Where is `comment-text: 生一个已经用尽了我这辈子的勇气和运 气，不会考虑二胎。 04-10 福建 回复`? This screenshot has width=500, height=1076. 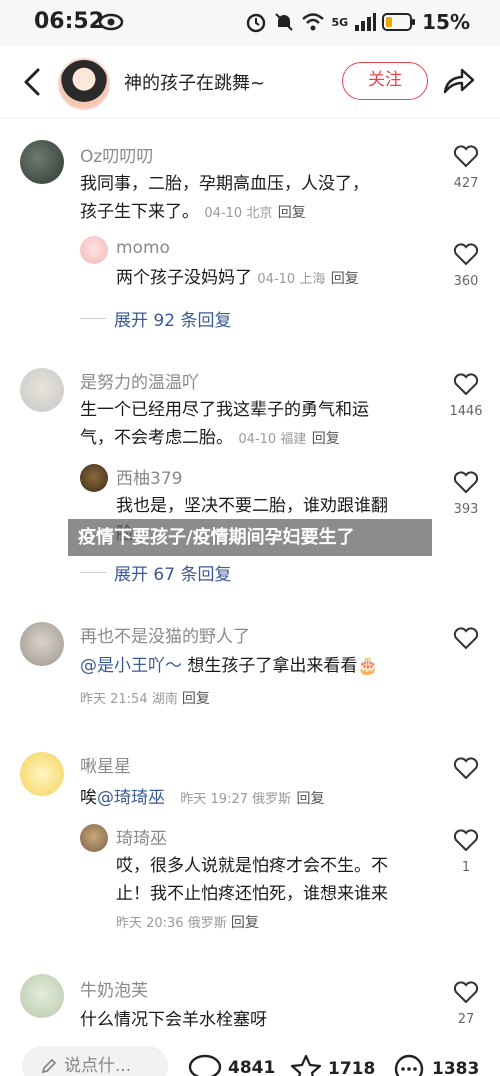 comment-text: 生一个已经用尽了我这辈子的勇气和运 气，不会考虑二胎。 04-10 福建 回复 is located at coordinates (224, 424).